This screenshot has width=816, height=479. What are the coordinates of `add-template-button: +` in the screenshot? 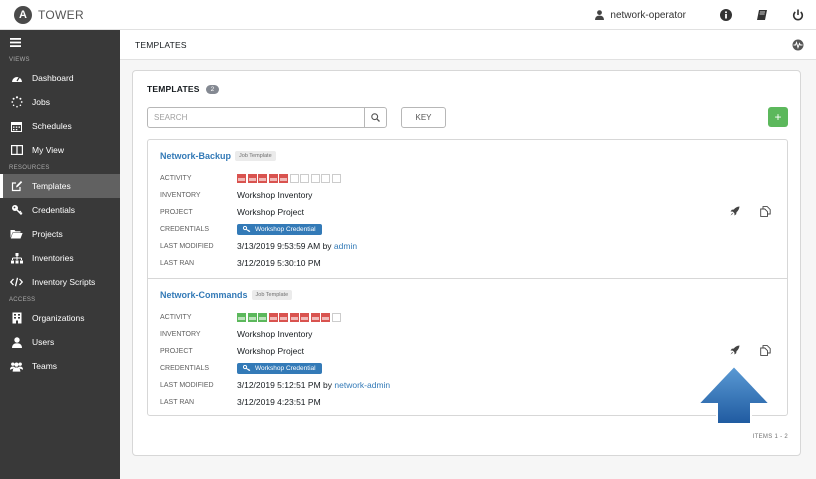 It's located at (778, 117).